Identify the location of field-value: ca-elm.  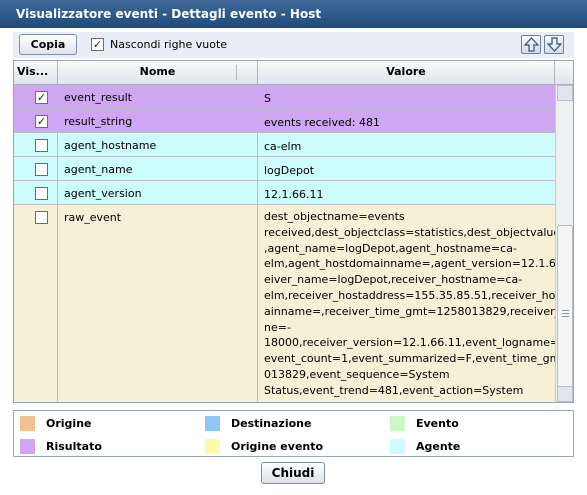
(283, 146).